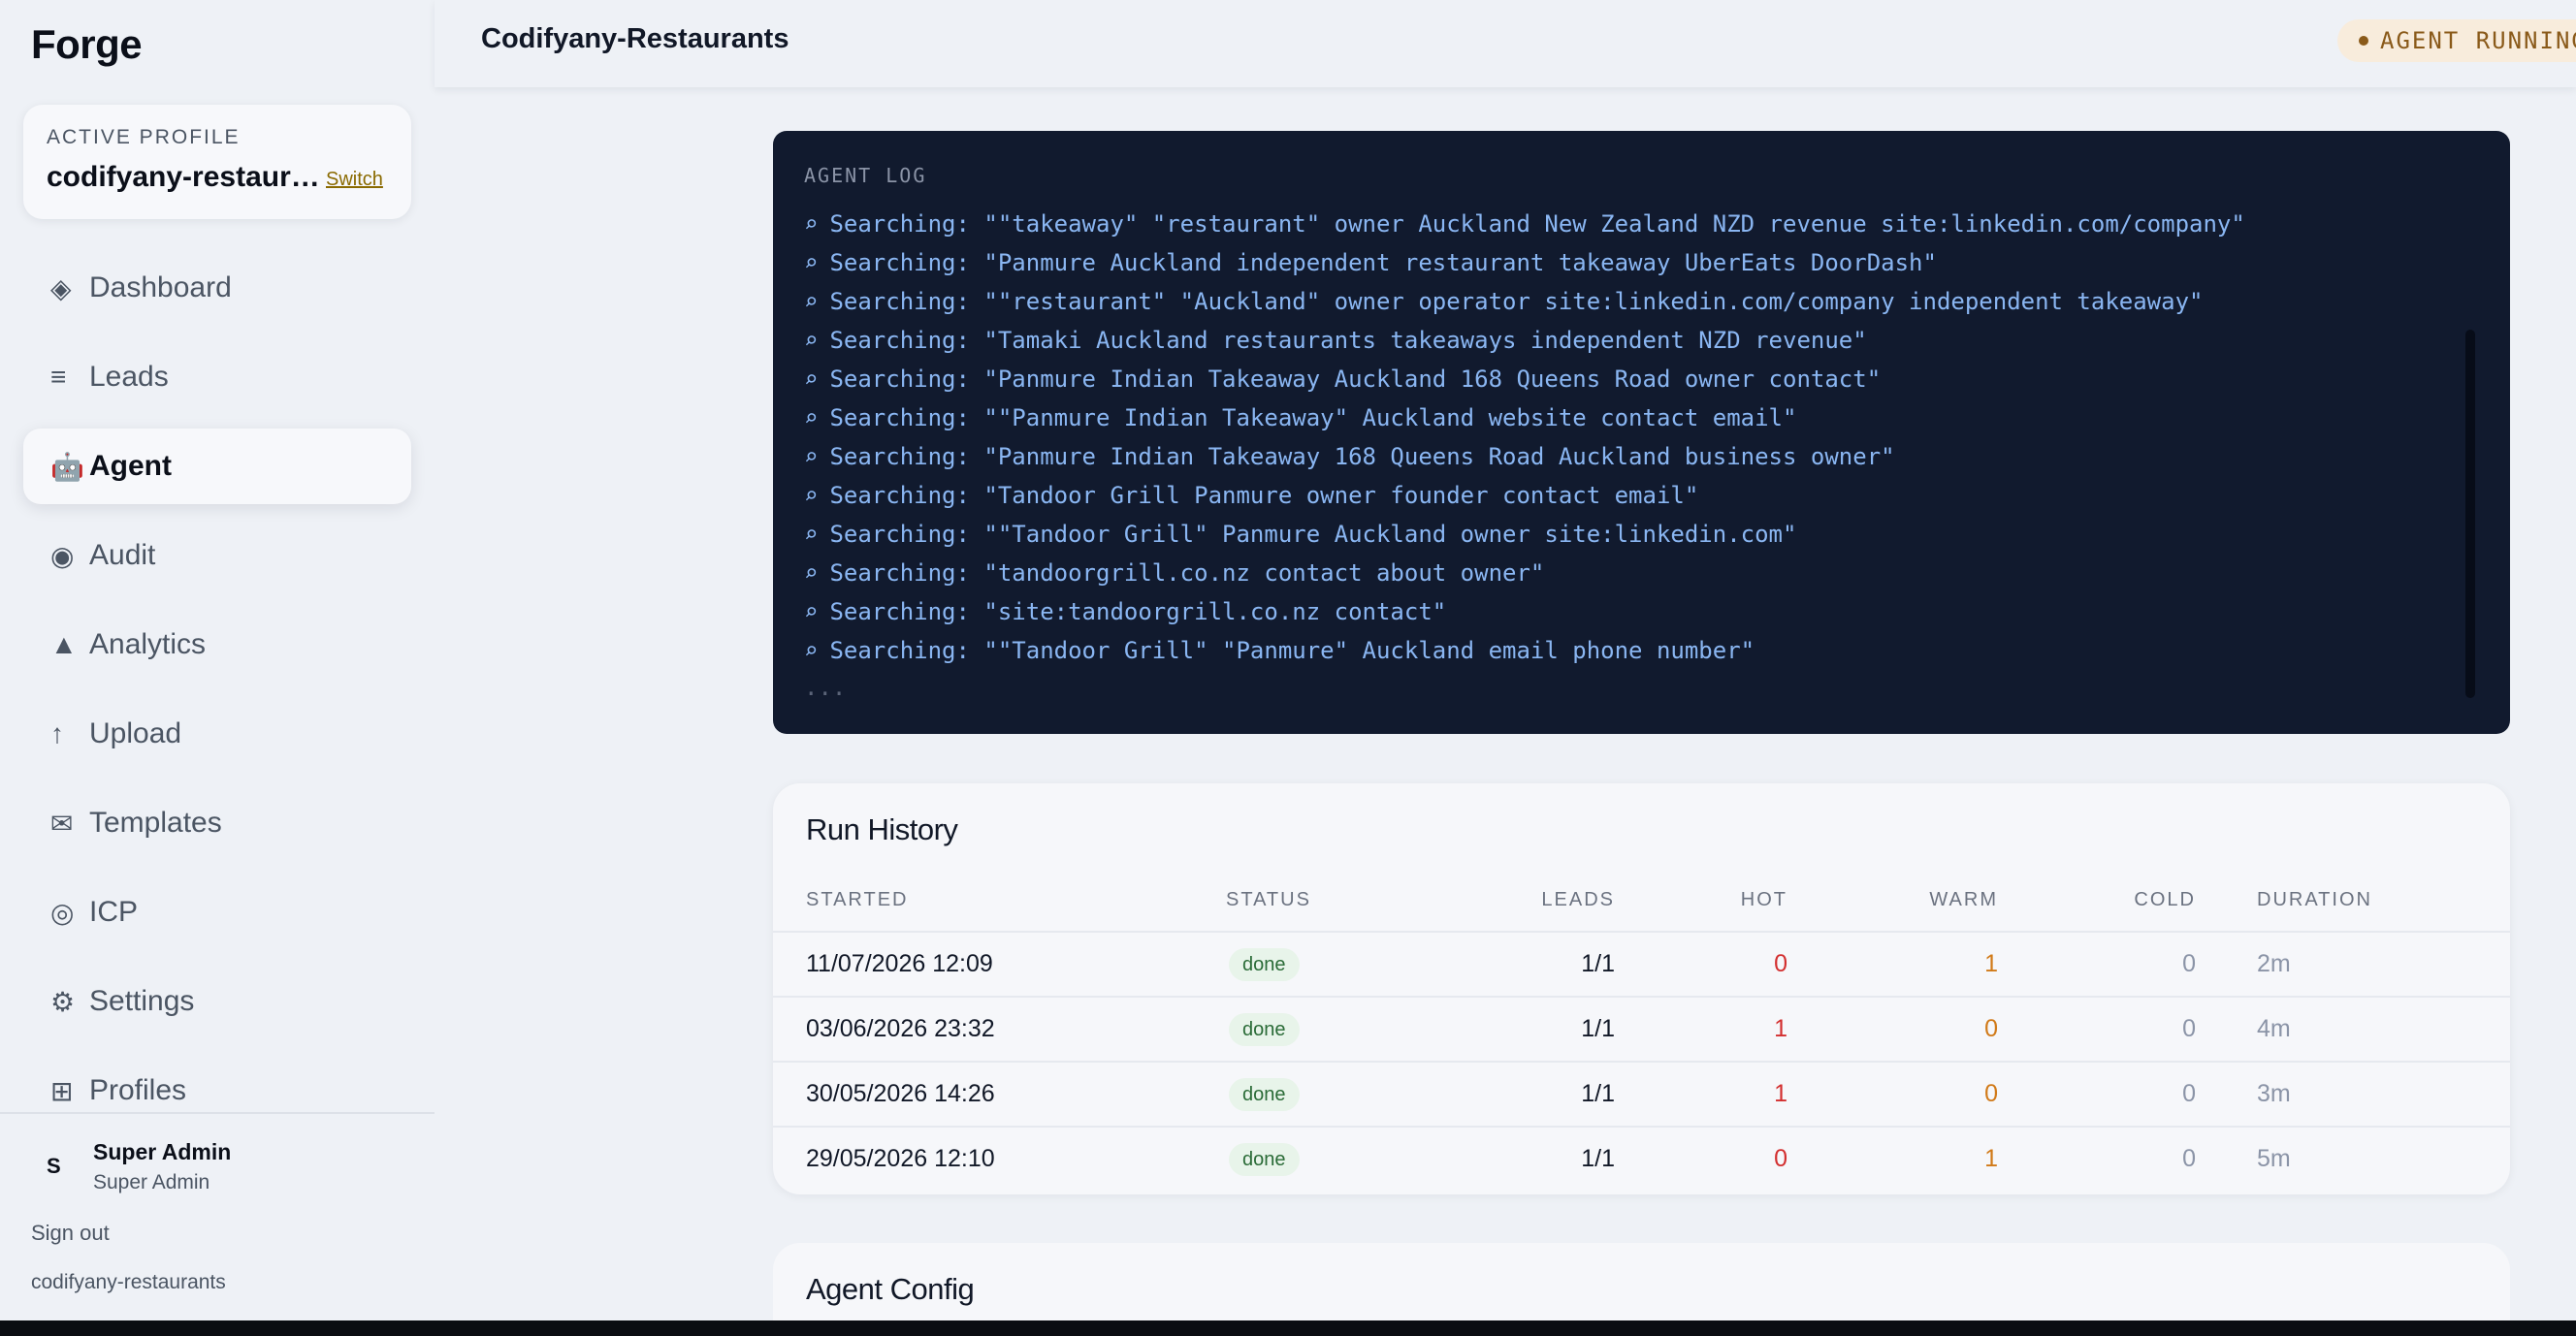 Image resolution: width=2576 pixels, height=1336 pixels. What do you see at coordinates (217, 734) in the screenshot?
I see `sidebar-item-upload: ↑ Upload` at bounding box center [217, 734].